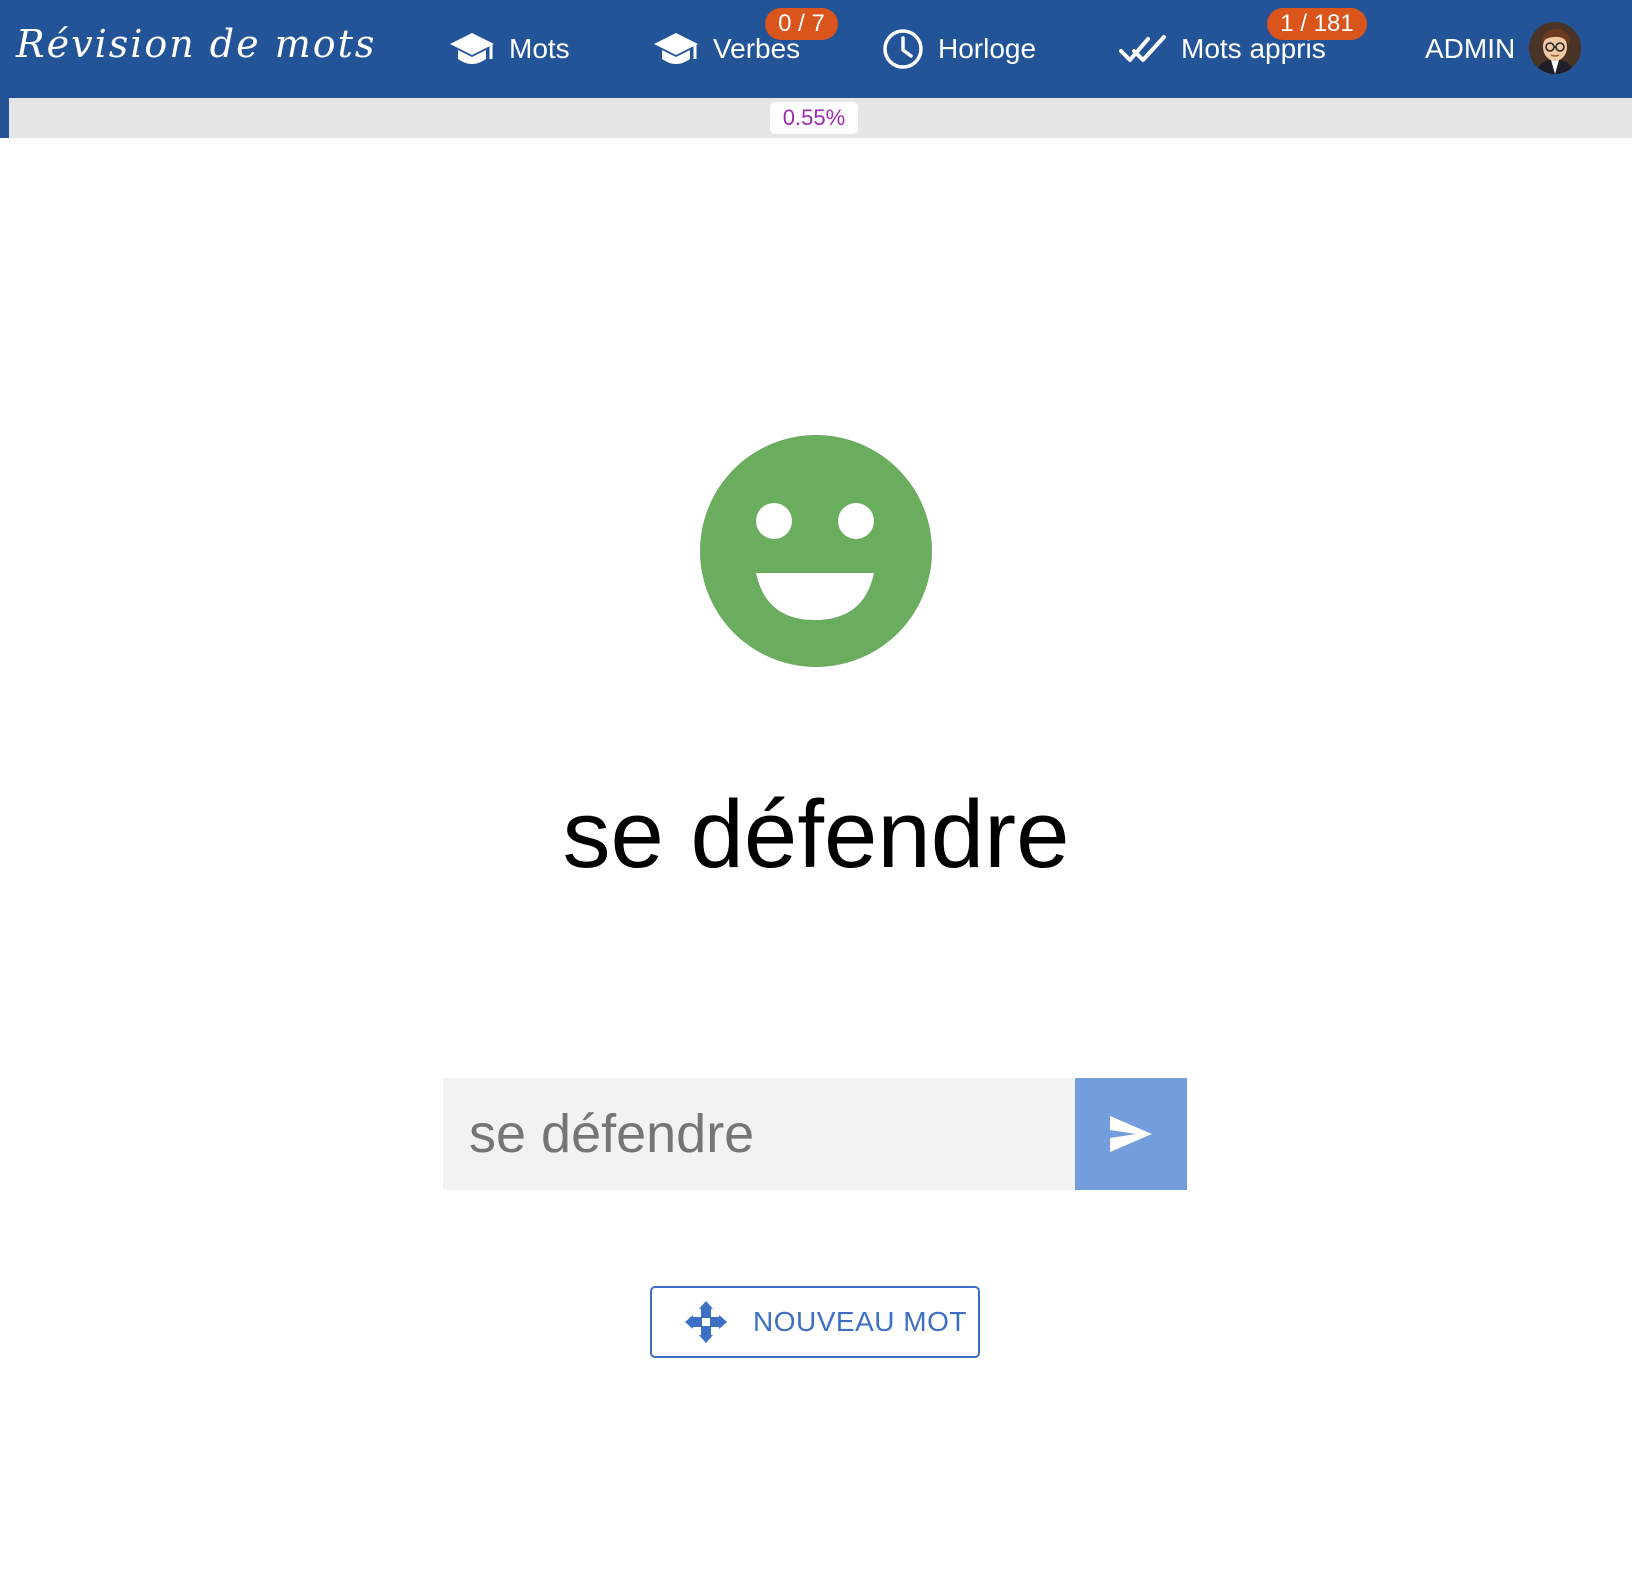 This screenshot has height=1582, width=1632. I want to click on user-avatar, so click(1555, 48).